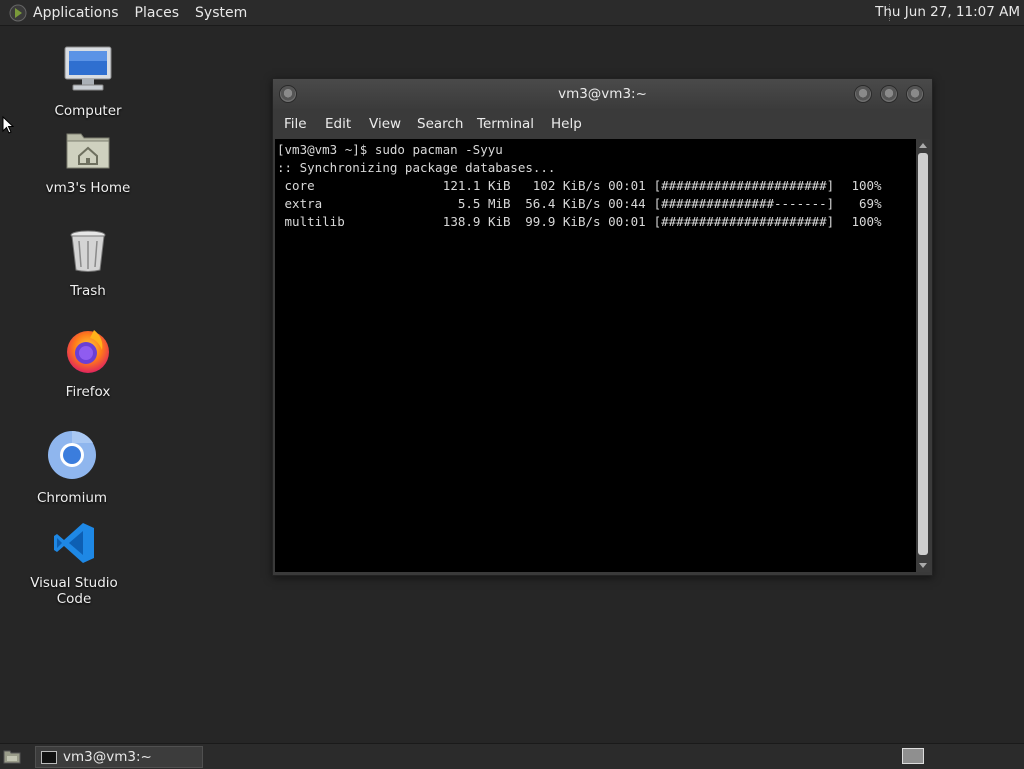 The width and height of the screenshot is (1024, 769). Describe the element at coordinates (476, 221) in the screenshot. I see `db-size: 138.9 KiB` at that location.